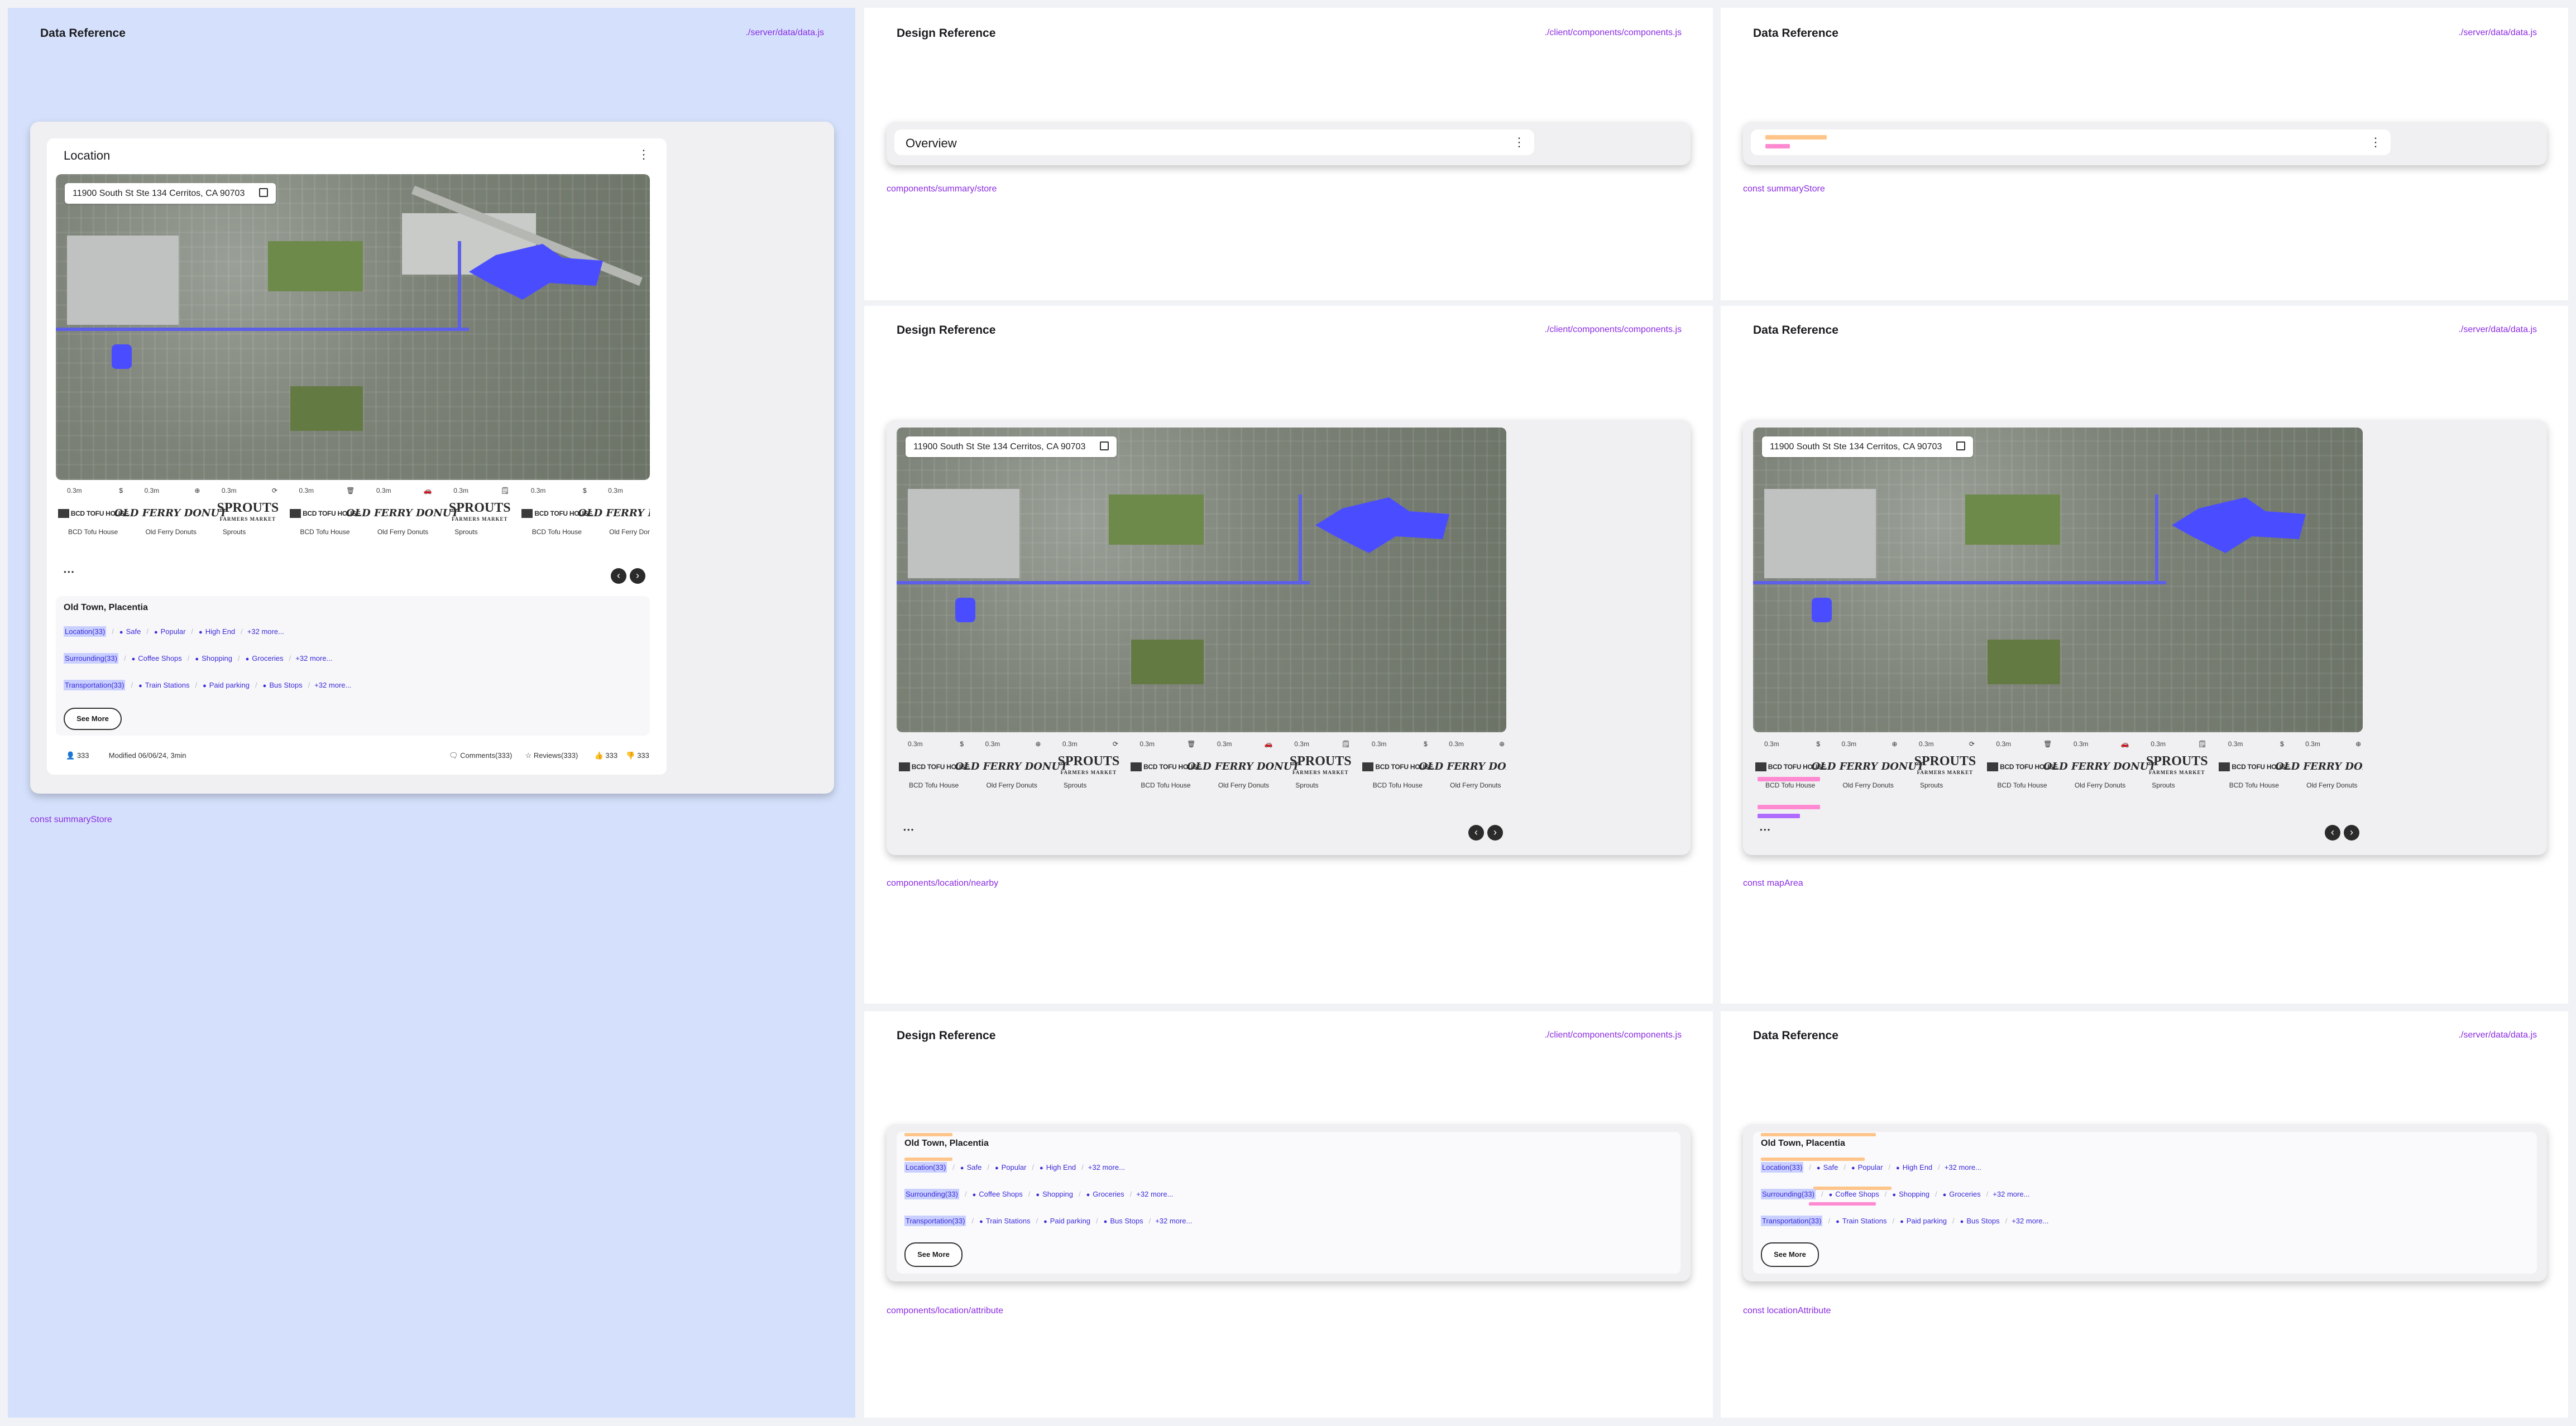 This screenshot has height=1426, width=2576. Describe the element at coordinates (599, 755) in the screenshot. I see `thumbs-up-icon: 👍` at that location.